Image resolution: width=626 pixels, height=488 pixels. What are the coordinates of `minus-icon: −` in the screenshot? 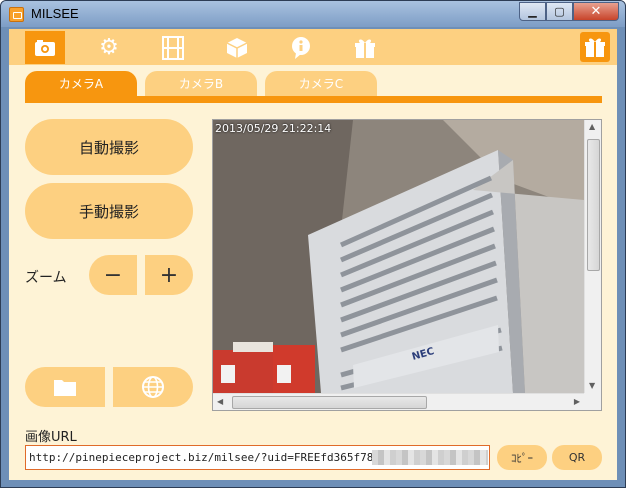 It's located at (113, 275).